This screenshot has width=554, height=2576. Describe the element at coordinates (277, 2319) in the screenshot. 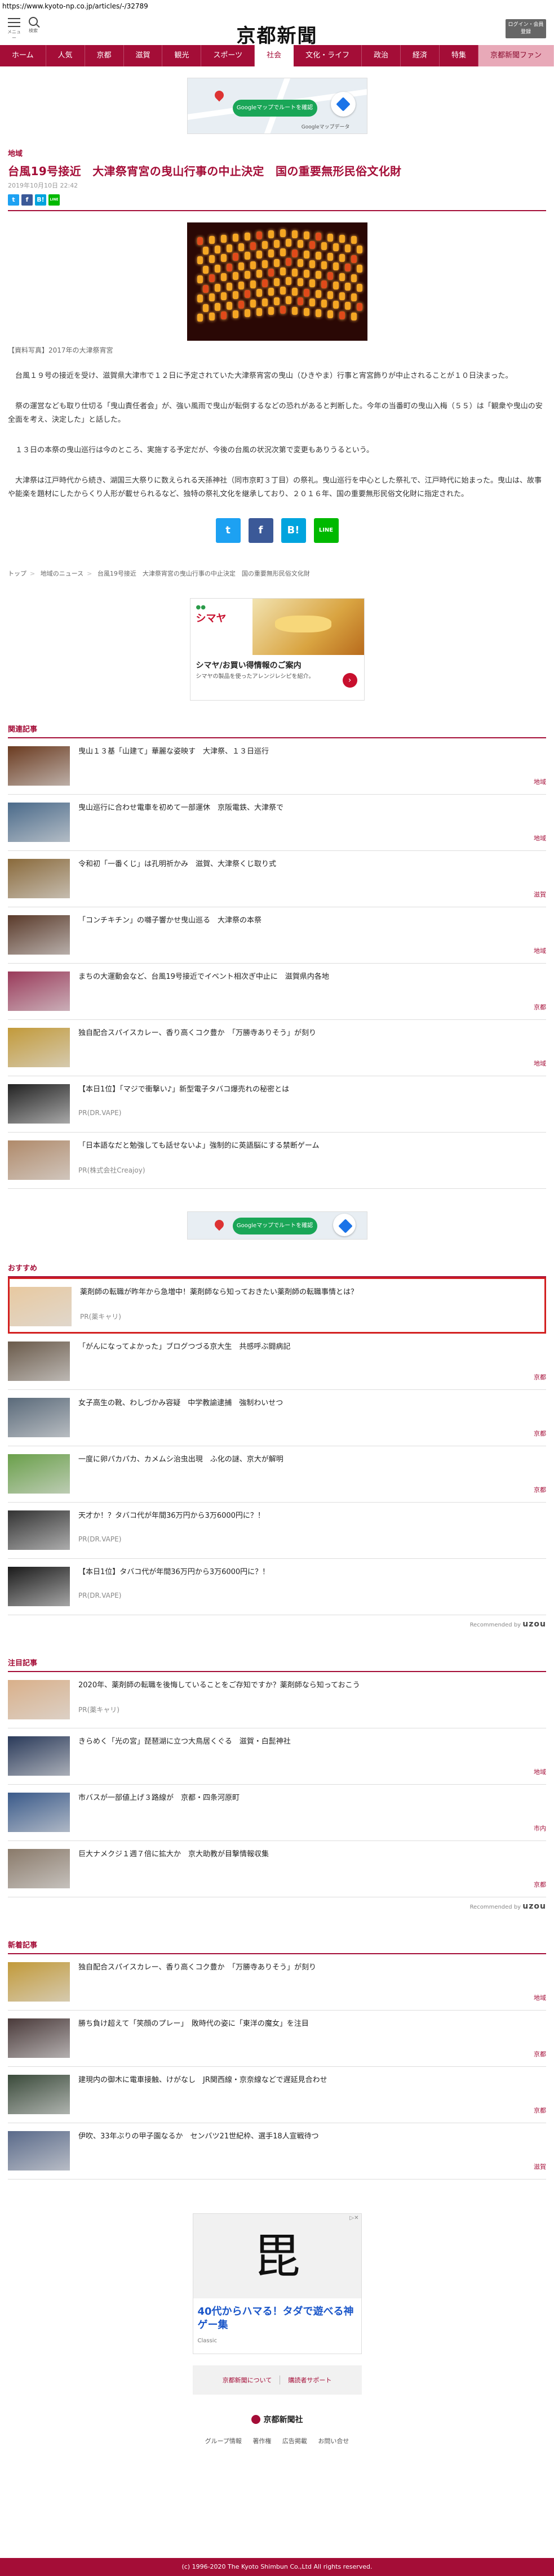

I see `game-ad-title: 40代からハマる！タダで遊べる神ゲー集` at that location.